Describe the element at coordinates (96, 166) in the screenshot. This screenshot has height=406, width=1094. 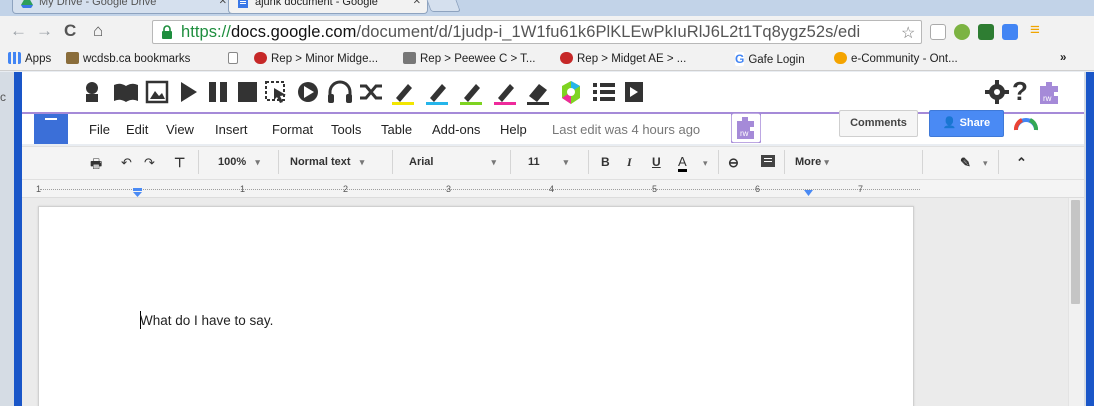
I see `print-icon: 🖶` at that location.